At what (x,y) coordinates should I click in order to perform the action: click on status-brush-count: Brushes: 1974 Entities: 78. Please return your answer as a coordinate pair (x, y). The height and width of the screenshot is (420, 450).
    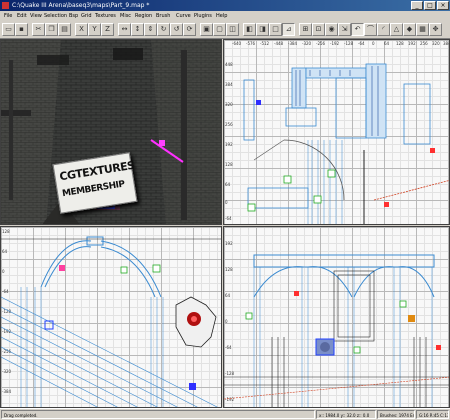
    Looking at the image, I should click on (396, 414).